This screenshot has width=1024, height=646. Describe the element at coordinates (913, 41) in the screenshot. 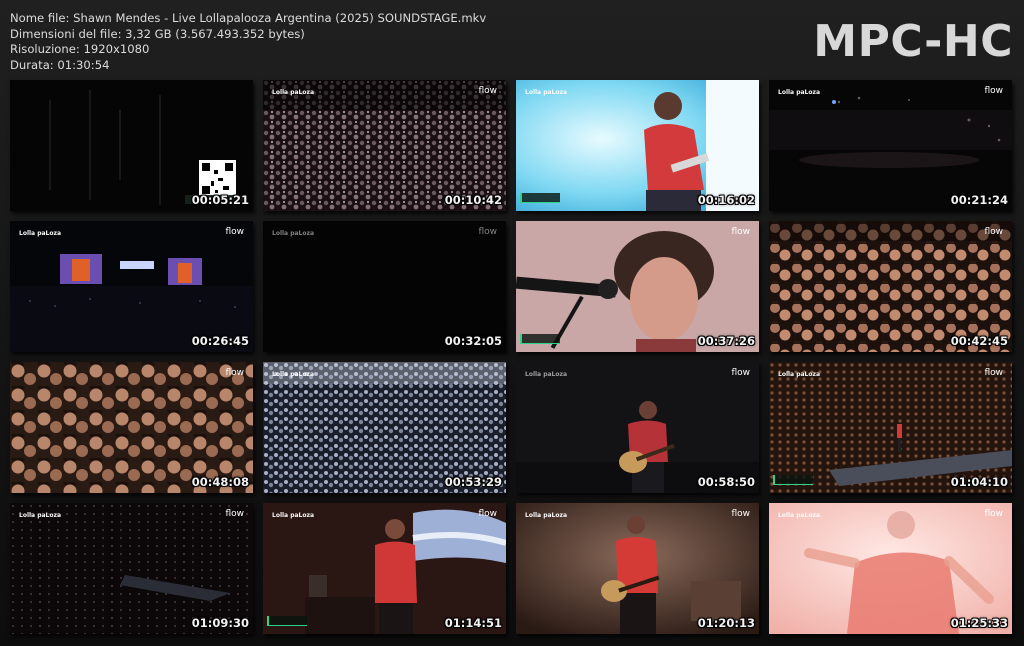

I see `mpc-hc-logo: MPC-HC` at that location.